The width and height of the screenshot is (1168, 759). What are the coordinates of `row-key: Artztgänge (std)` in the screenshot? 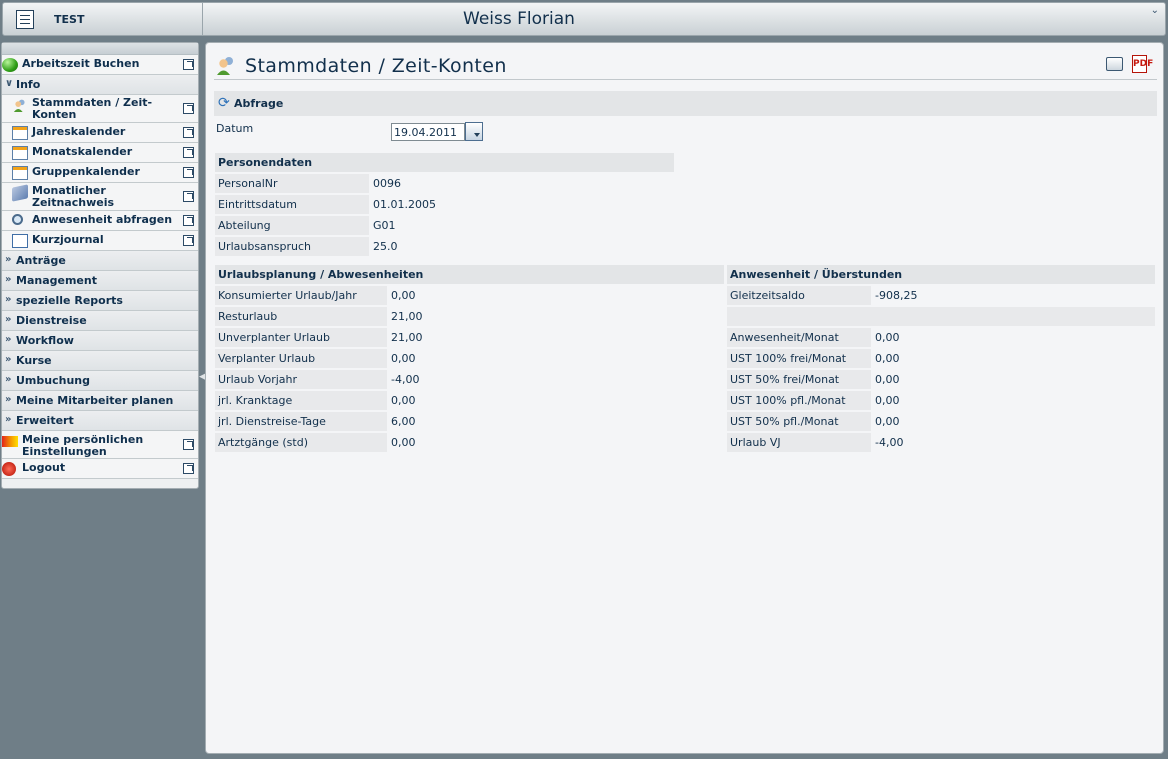 It's located at (301, 442).